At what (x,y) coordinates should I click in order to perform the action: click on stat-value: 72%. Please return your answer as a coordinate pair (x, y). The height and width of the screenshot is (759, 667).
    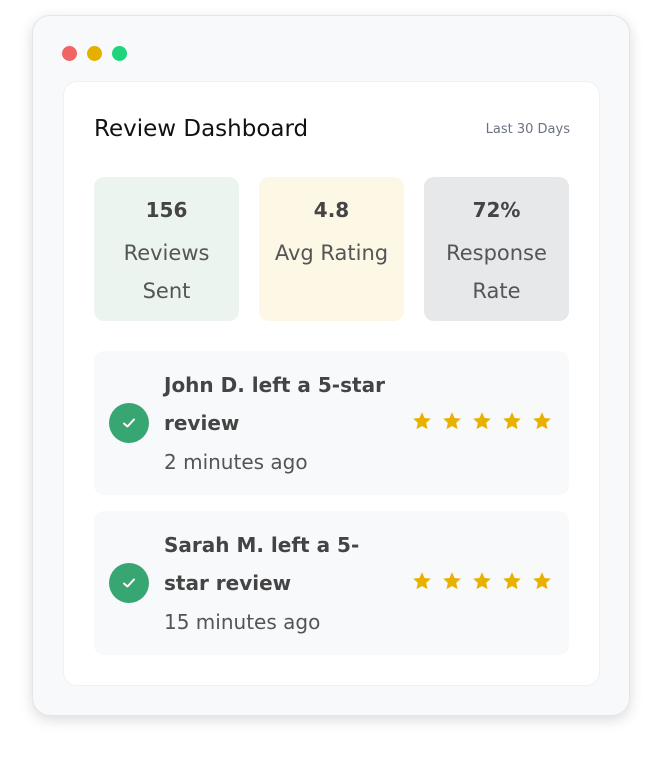
    Looking at the image, I should click on (496, 210).